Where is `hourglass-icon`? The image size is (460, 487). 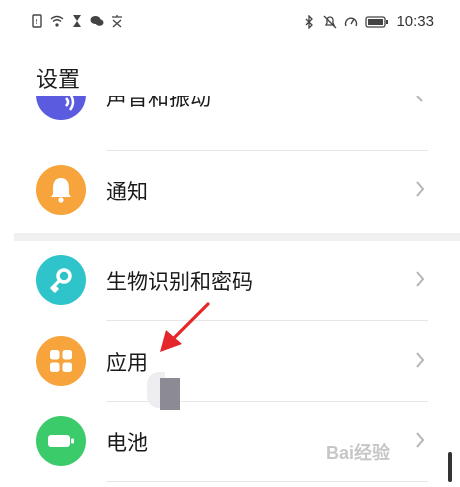 hourglass-icon is located at coordinates (77, 21).